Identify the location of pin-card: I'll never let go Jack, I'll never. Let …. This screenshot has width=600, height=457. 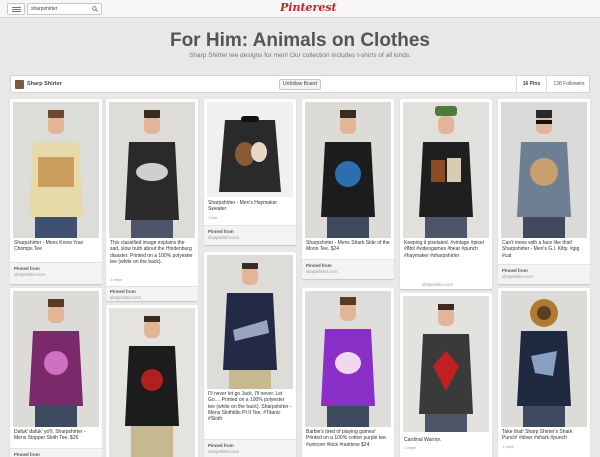
(250, 354).